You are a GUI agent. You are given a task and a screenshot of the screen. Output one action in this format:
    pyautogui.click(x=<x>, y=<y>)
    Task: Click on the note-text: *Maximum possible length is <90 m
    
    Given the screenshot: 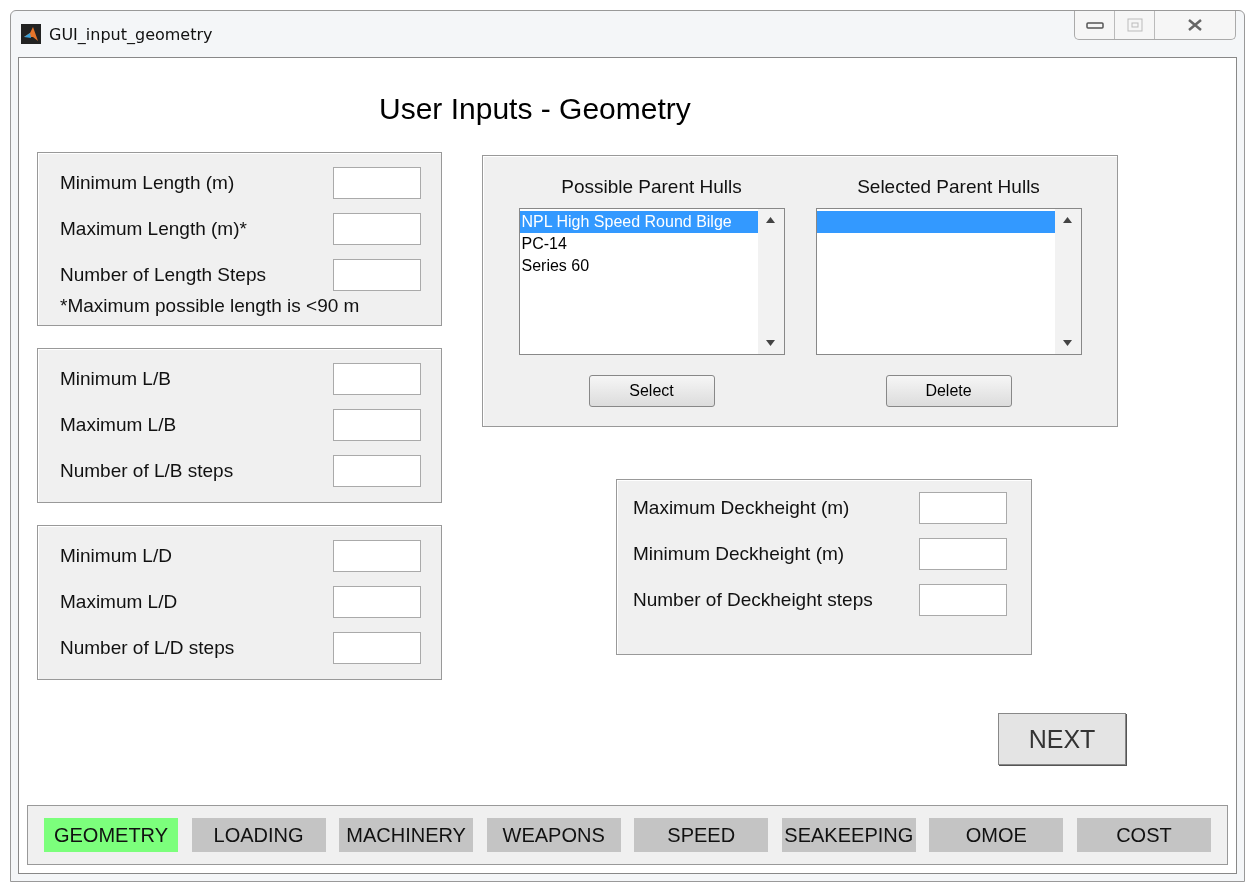 What is the action you would take?
    pyautogui.click(x=210, y=306)
    